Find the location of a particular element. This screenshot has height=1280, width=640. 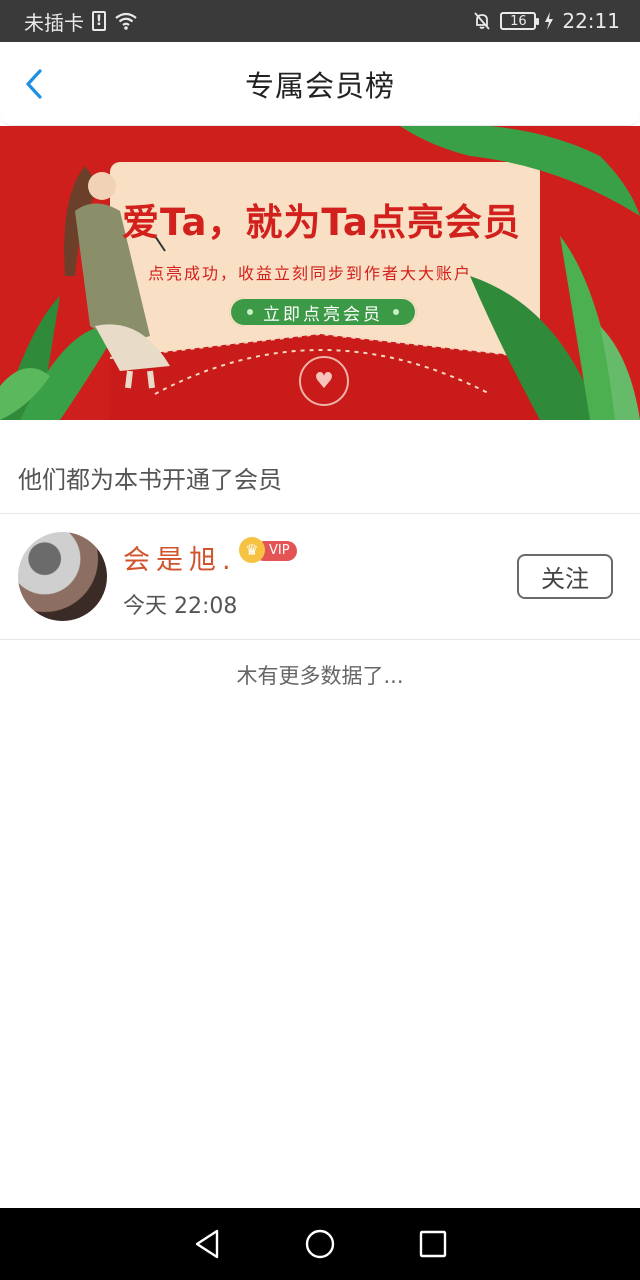

nav-home-button is located at coordinates (320, 1244).